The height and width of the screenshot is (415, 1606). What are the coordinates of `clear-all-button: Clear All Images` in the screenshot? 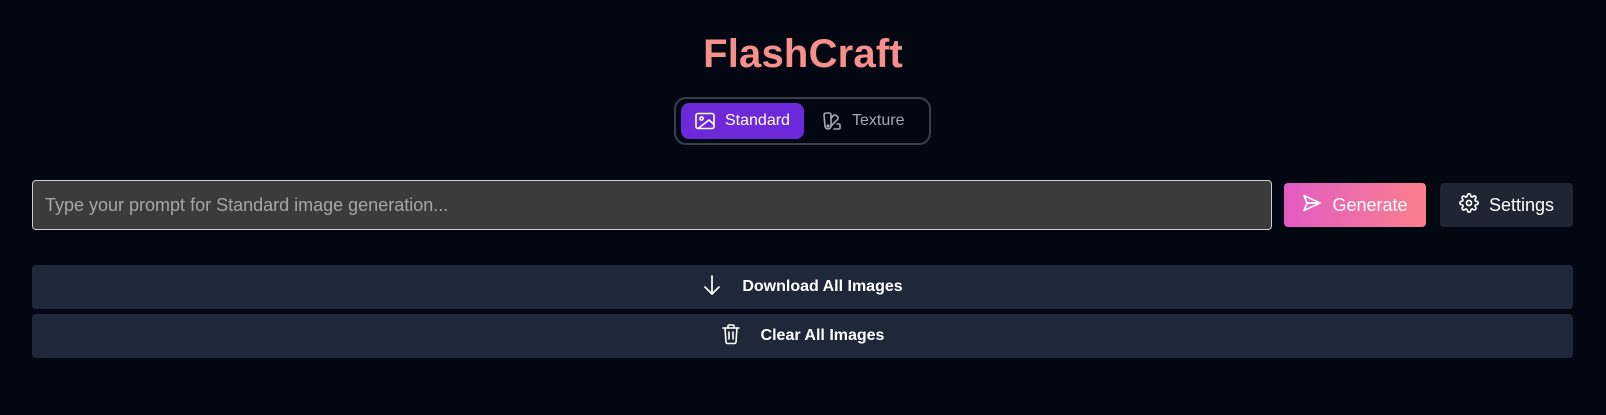 It's located at (802, 336).